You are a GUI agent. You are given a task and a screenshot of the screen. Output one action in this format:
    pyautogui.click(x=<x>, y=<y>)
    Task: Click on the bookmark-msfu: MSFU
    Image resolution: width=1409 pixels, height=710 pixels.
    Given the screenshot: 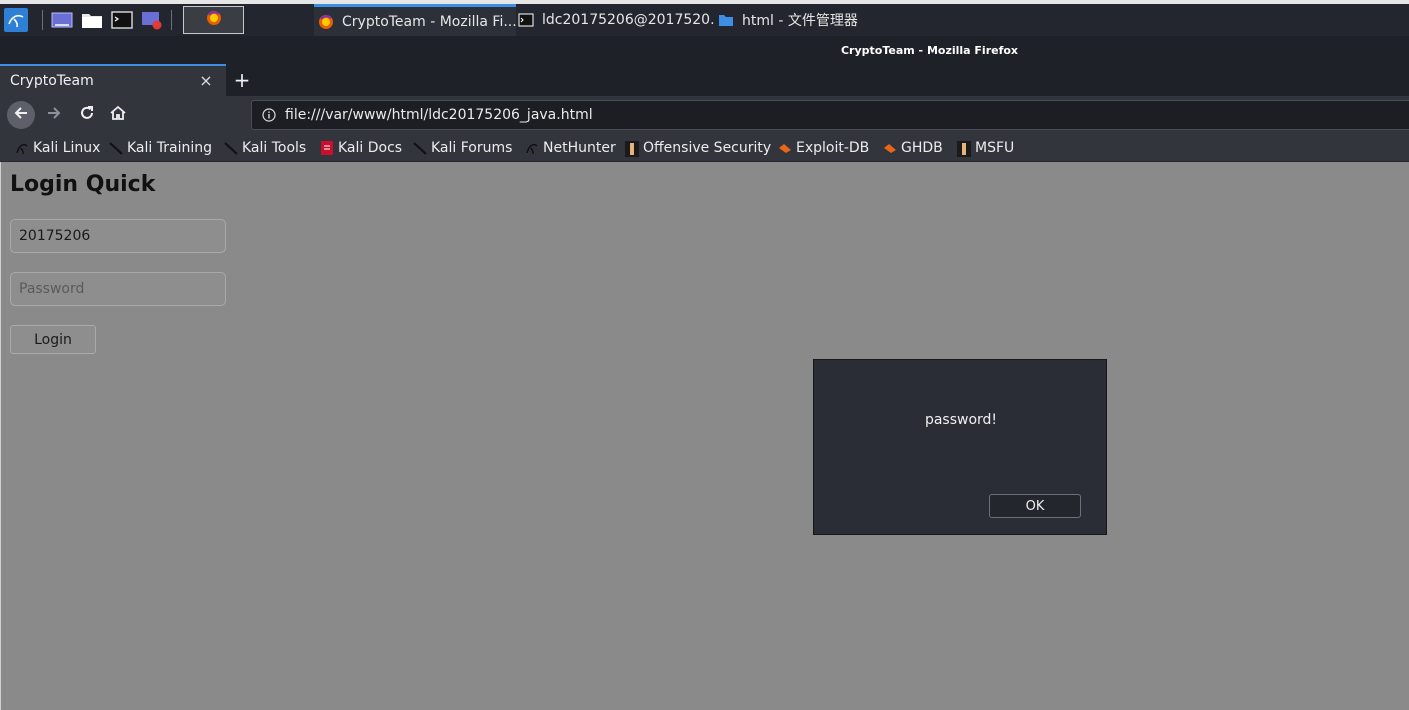 What is the action you would take?
    pyautogui.click(x=985, y=148)
    